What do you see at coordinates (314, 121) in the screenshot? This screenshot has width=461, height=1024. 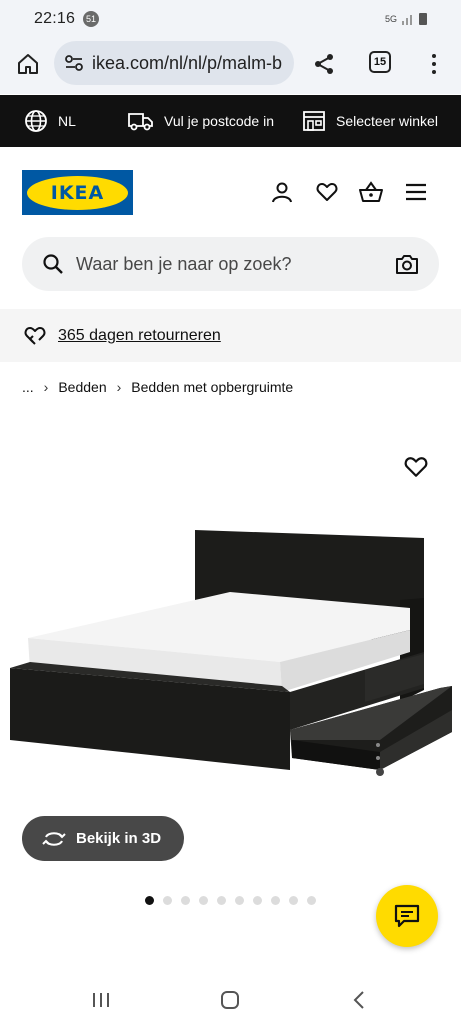 I see `store-icon` at bounding box center [314, 121].